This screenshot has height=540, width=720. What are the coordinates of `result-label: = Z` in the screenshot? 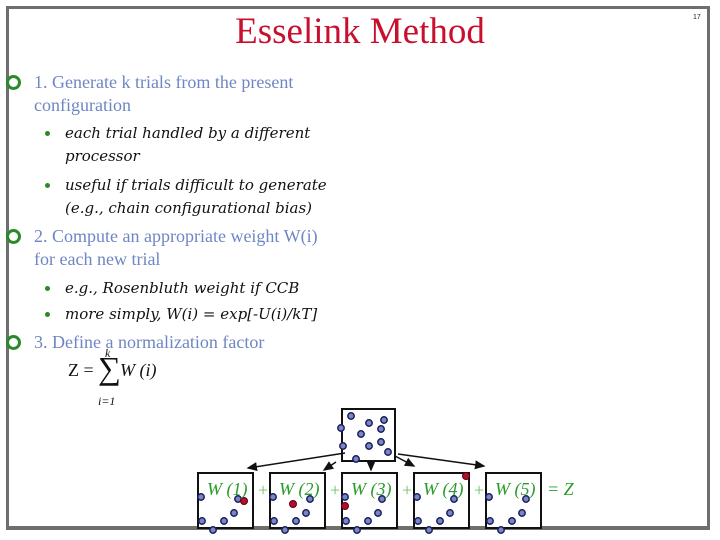 It's located at (560, 489).